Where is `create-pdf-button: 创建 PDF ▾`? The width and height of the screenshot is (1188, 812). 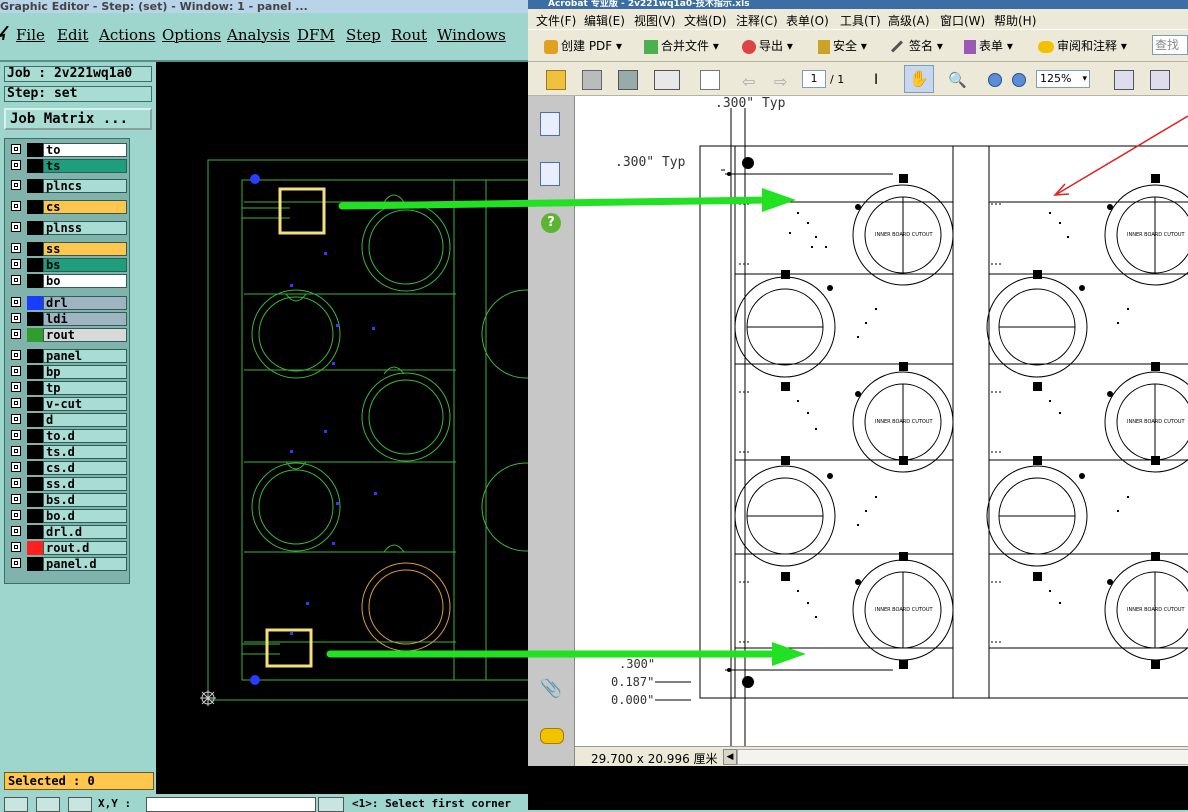 create-pdf-button: 创建 PDF ▾ is located at coordinates (583, 47).